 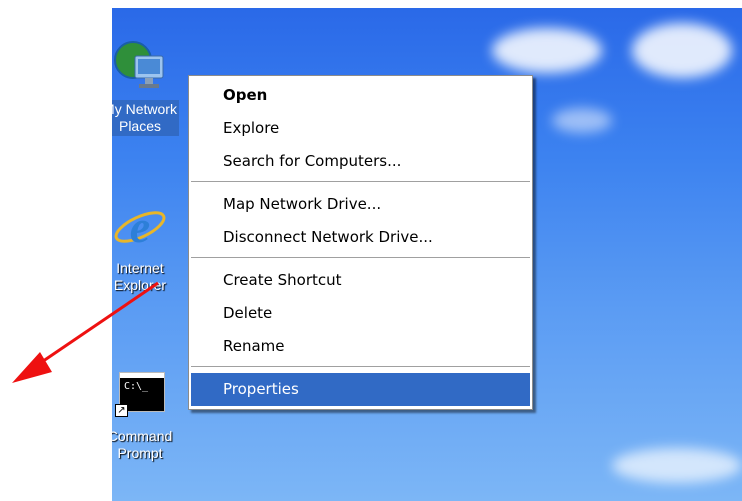 I want to click on menu-item-explore: Explore, so click(x=360, y=128).